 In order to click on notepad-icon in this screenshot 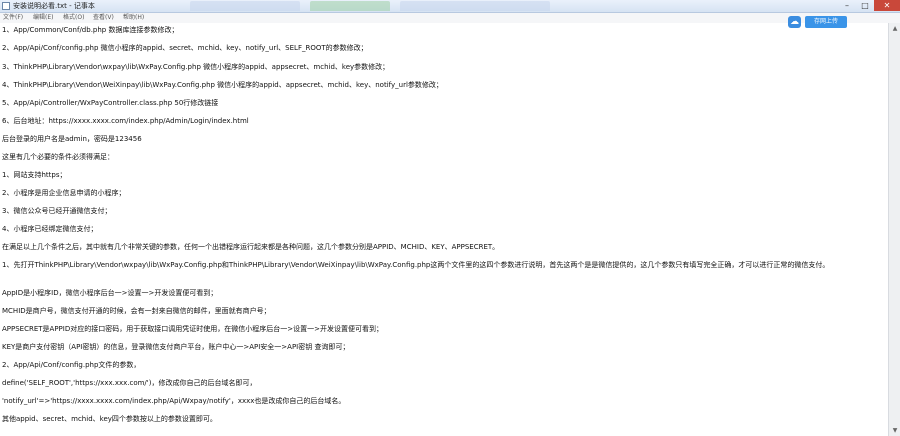, I will do `click(6, 6)`.